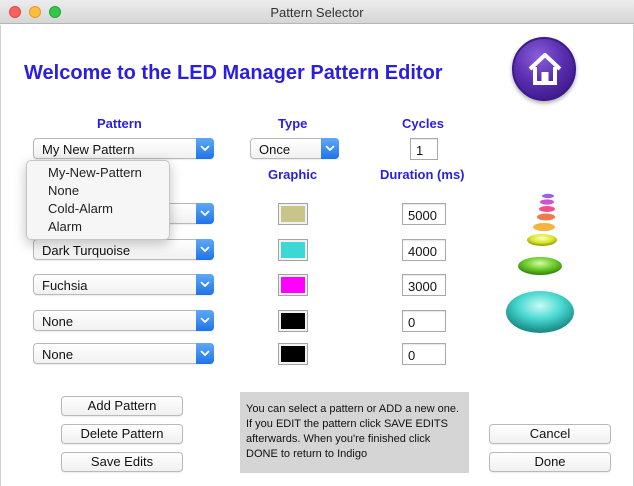  What do you see at coordinates (294, 148) in the screenshot?
I see `type-select: Once` at bounding box center [294, 148].